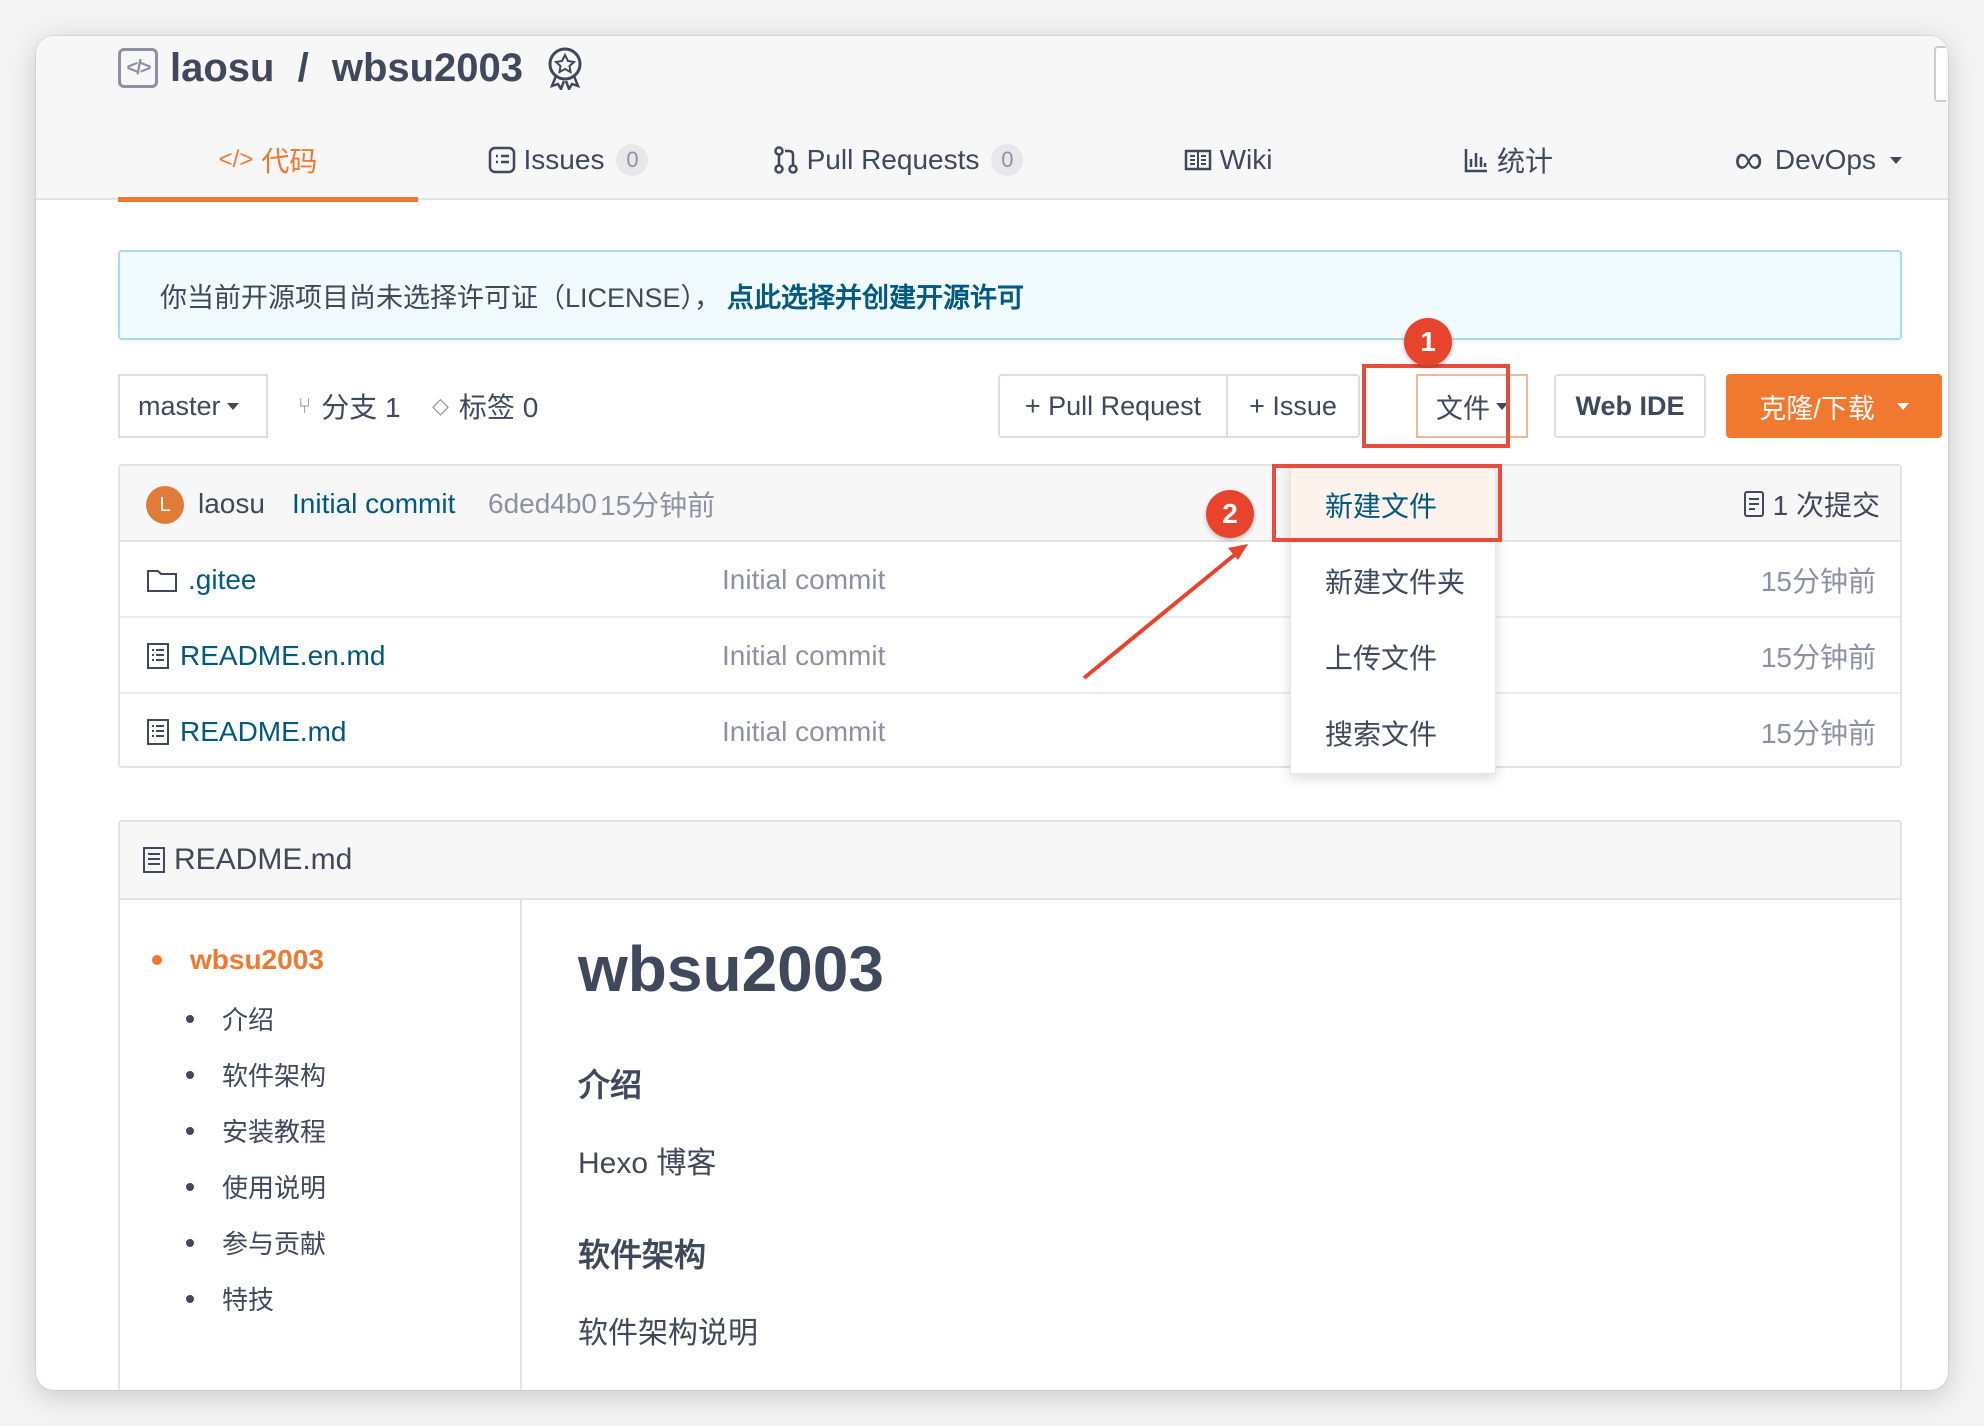 The width and height of the screenshot is (1984, 1426). I want to click on architecture-text: 软件架构说明, so click(668, 1333).